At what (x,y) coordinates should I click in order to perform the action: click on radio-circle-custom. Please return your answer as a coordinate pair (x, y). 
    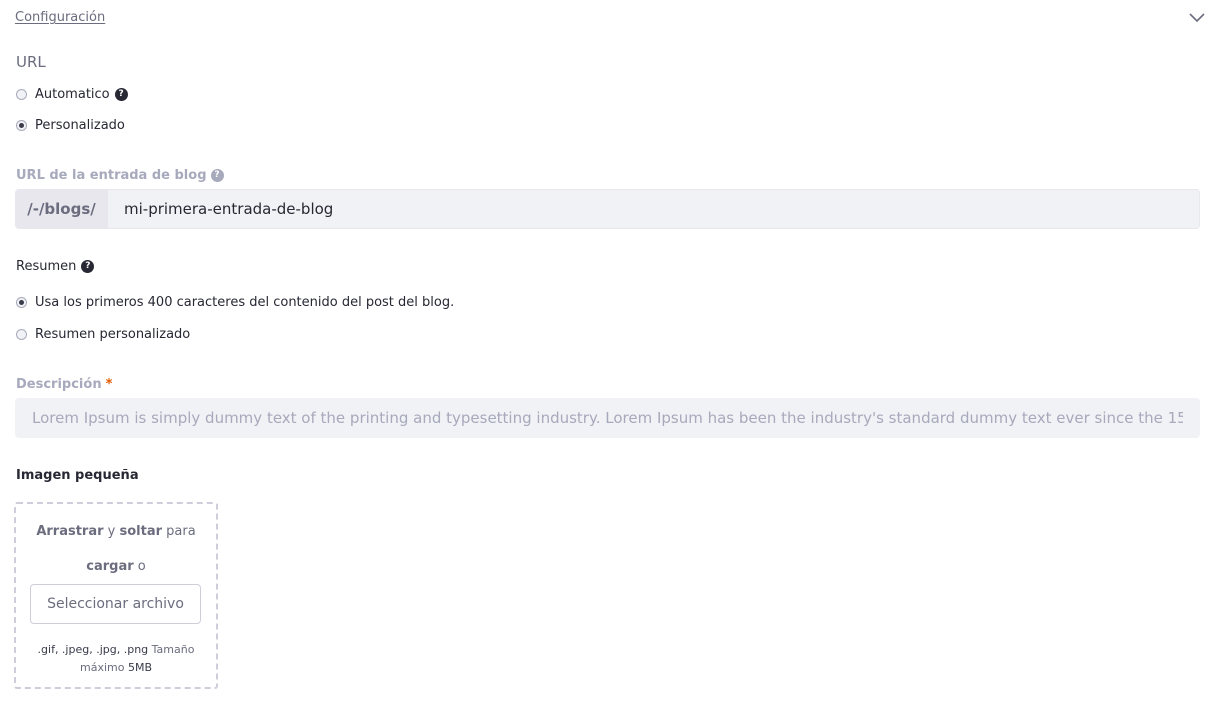
    Looking at the image, I should click on (21, 334).